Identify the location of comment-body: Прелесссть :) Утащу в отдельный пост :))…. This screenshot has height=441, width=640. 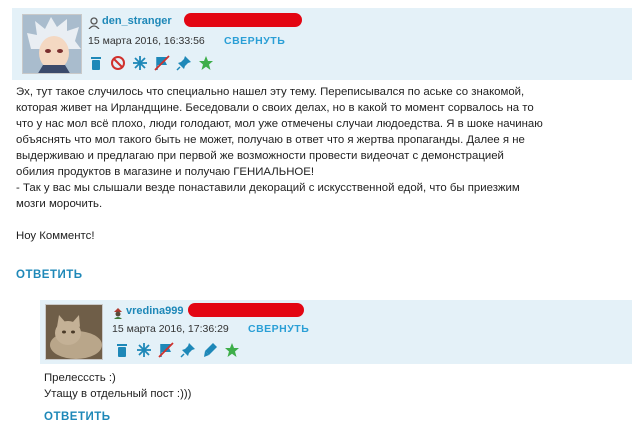
(334, 386).